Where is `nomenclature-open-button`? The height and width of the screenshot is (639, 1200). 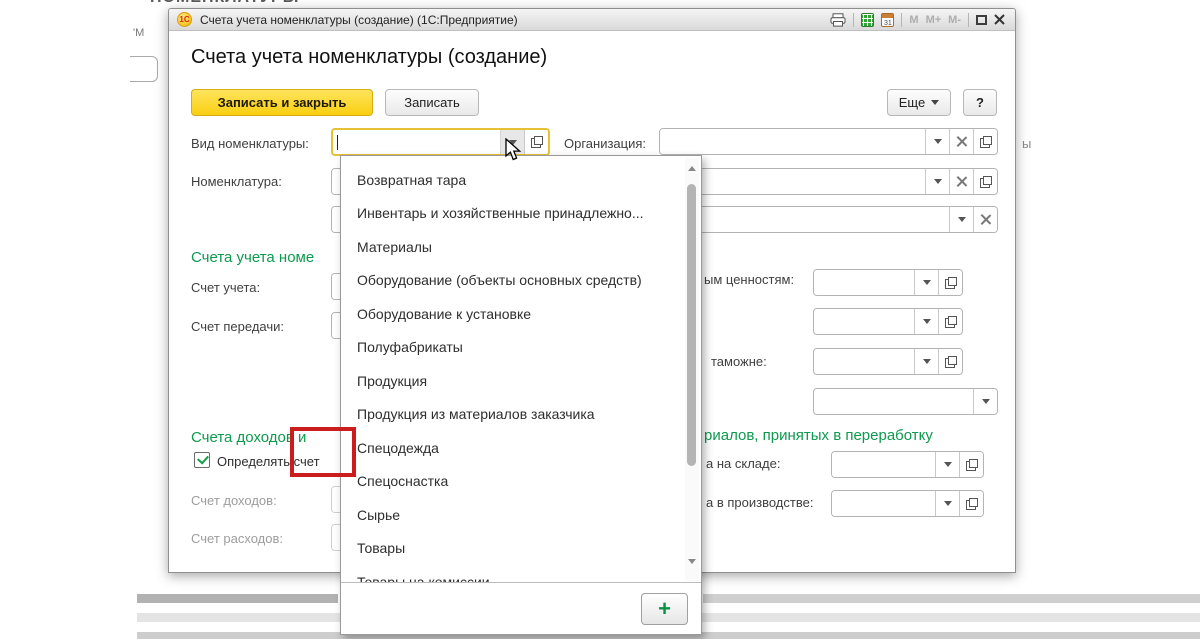 nomenclature-open-button is located at coordinates (985, 181).